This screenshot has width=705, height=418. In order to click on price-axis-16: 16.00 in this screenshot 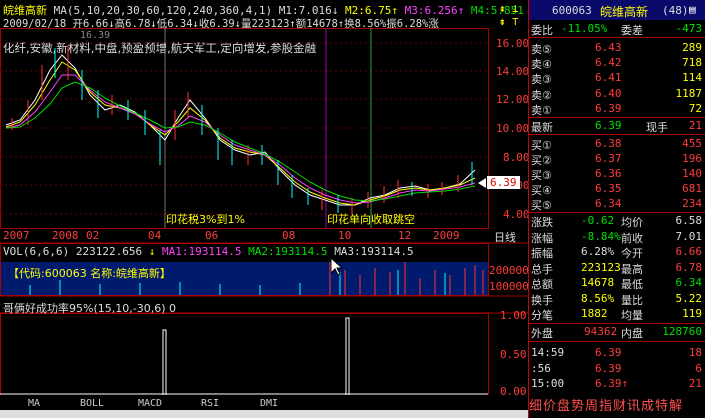, I will do `click(513, 43)`.